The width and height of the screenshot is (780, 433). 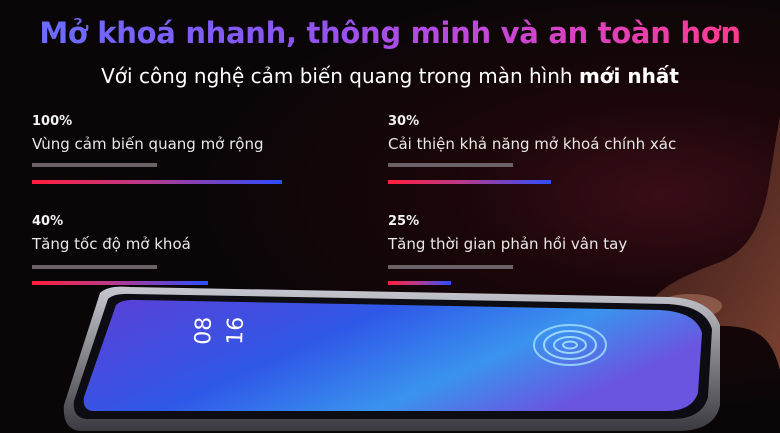 What do you see at coordinates (148, 144) in the screenshot?
I see `stat-label: Vùng cảm biến quang mở rộng` at bounding box center [148, 144].